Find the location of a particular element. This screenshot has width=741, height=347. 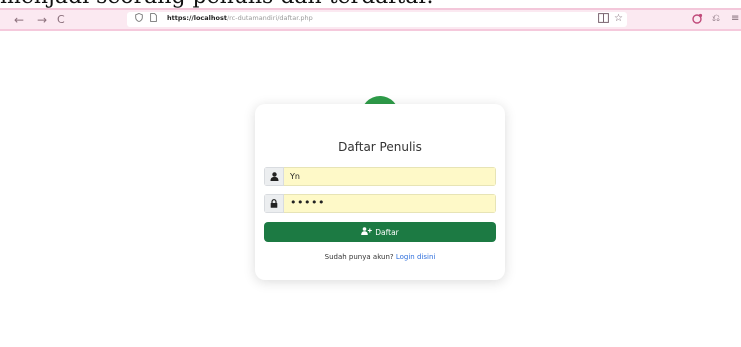

url-host: https://localhost is located at coordinates (197, 18).